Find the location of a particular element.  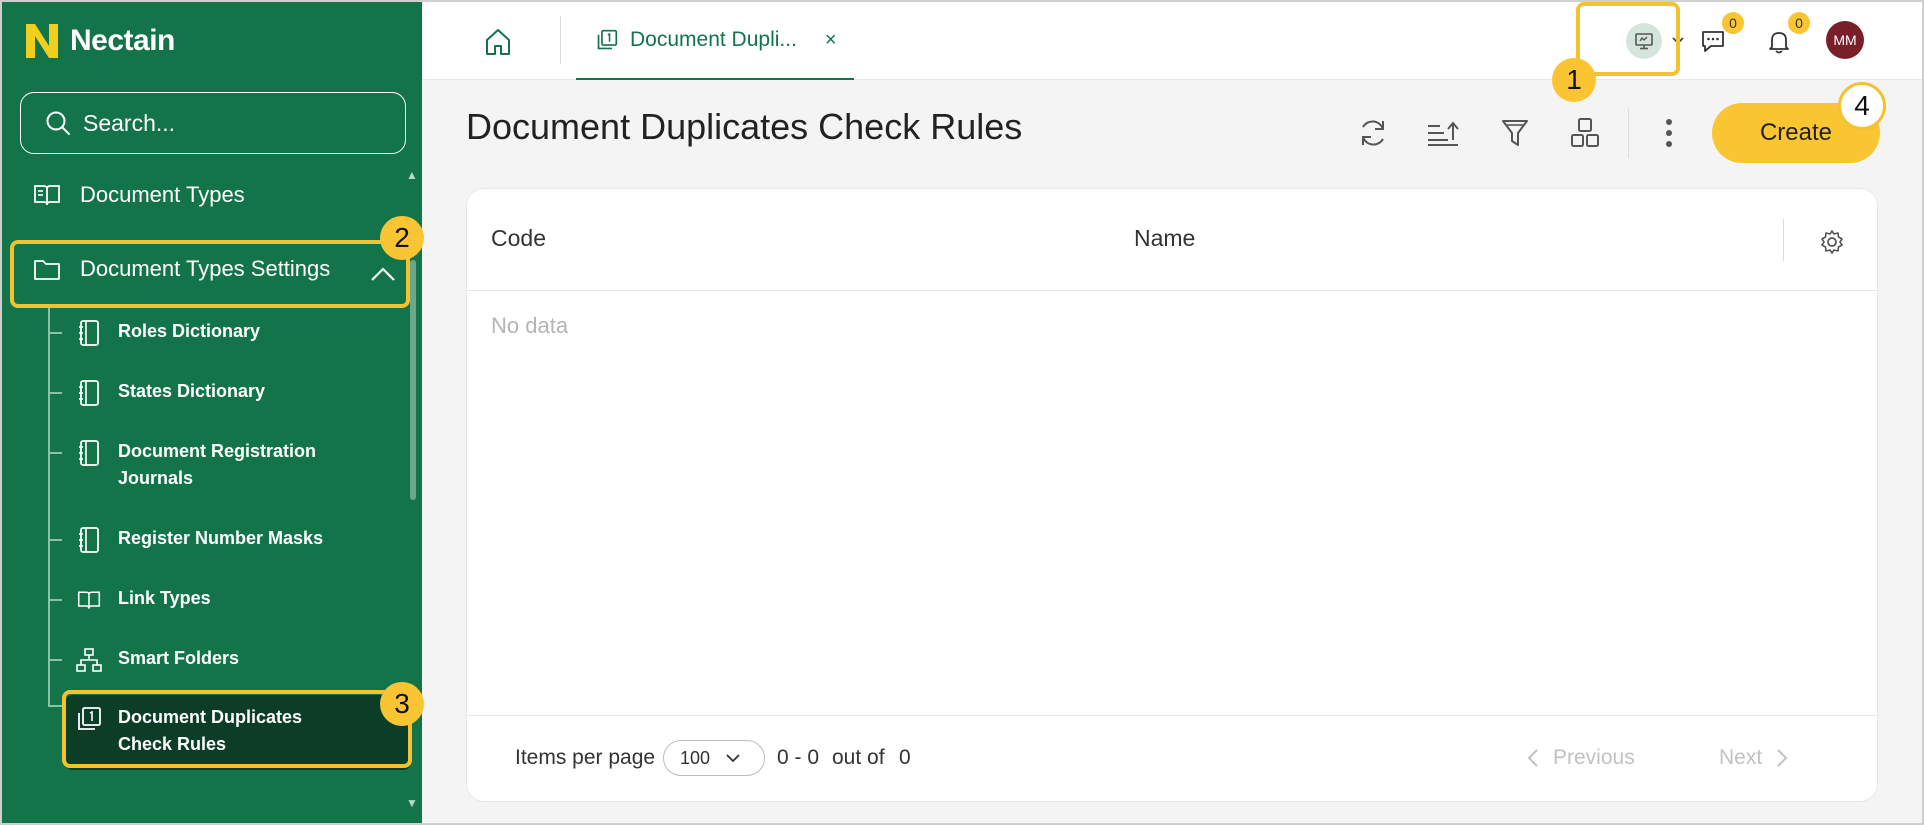

highlight-workspace-switcher is located at coordinates (1628, 39).